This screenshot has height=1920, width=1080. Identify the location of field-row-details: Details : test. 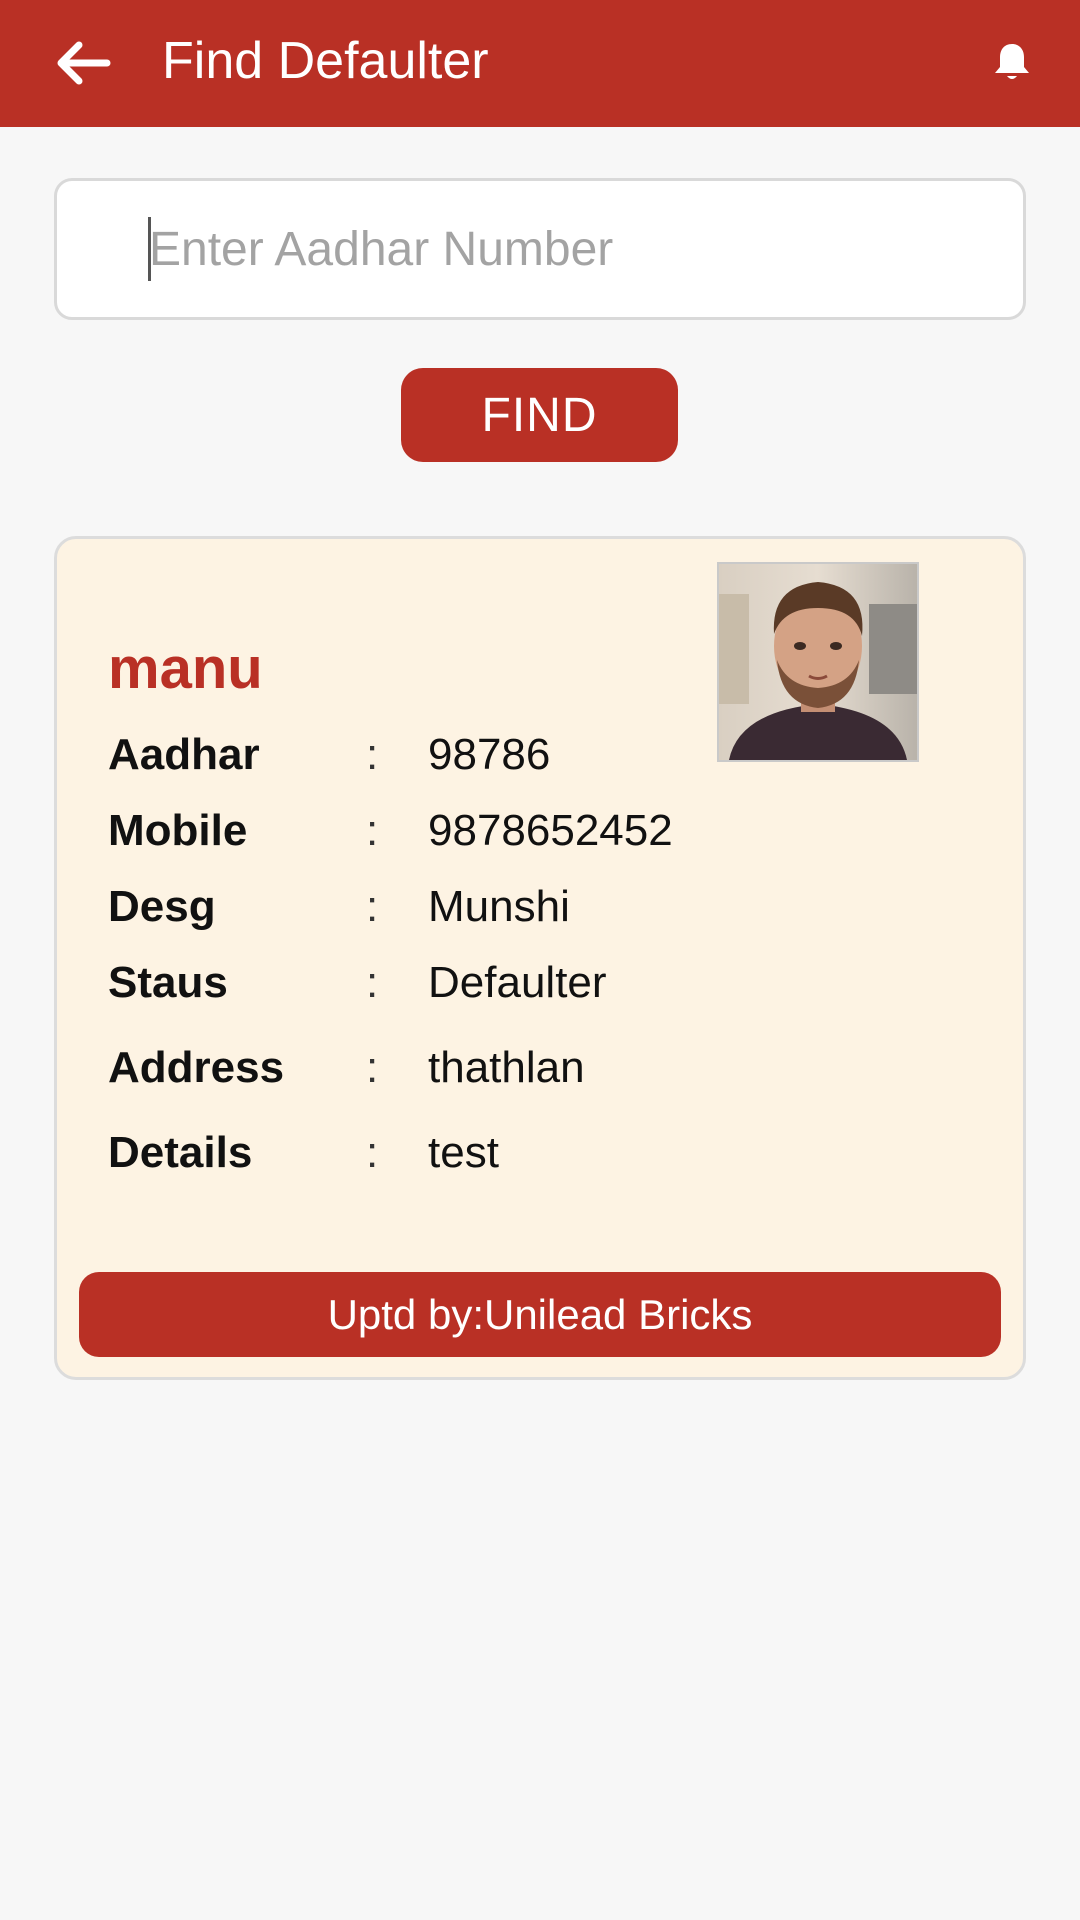
(548, 1153).